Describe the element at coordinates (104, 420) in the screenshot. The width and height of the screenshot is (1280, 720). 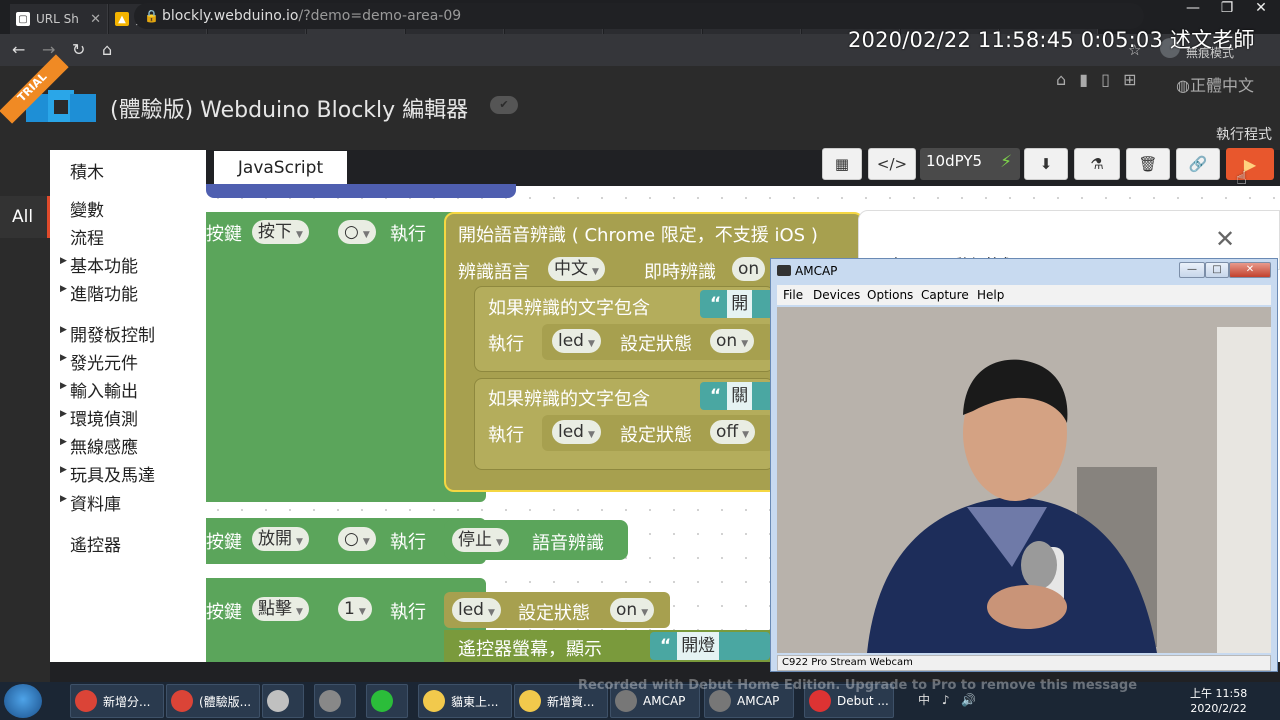
I see `category-label: 環境偵測` at that location.